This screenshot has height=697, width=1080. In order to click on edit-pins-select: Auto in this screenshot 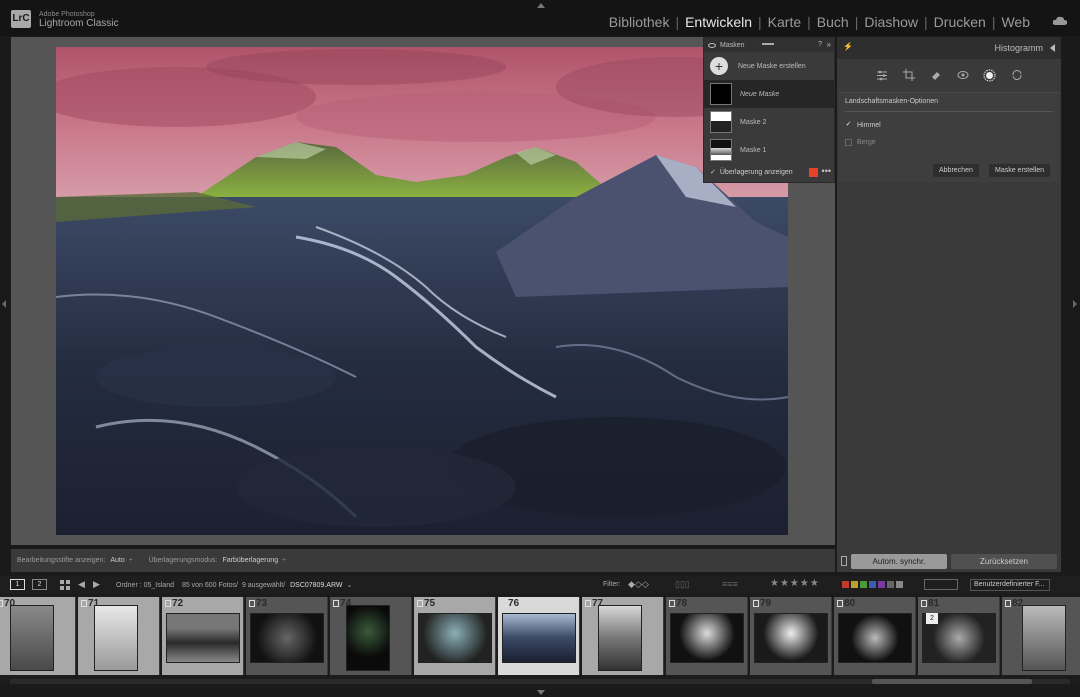, I will do `click(117, 560)`.